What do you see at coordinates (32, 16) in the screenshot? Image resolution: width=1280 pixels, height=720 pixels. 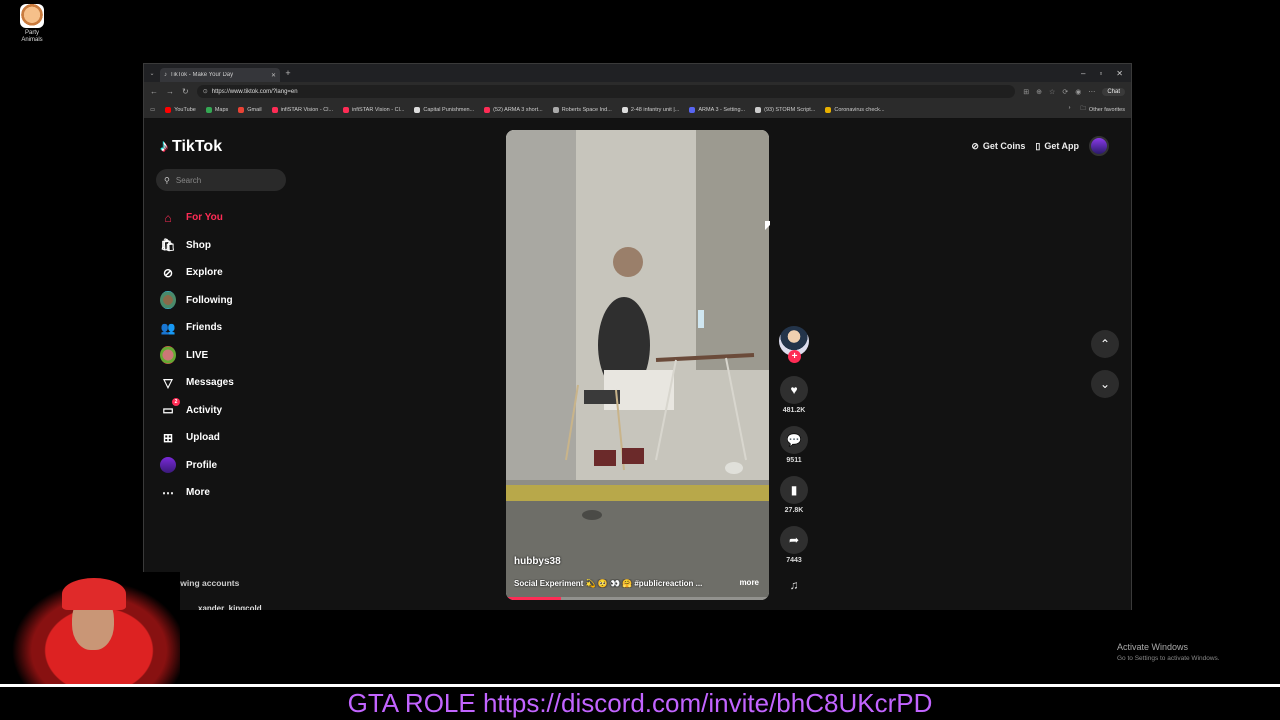 I see `party-animals-icon` at bounding box center [32, 16].